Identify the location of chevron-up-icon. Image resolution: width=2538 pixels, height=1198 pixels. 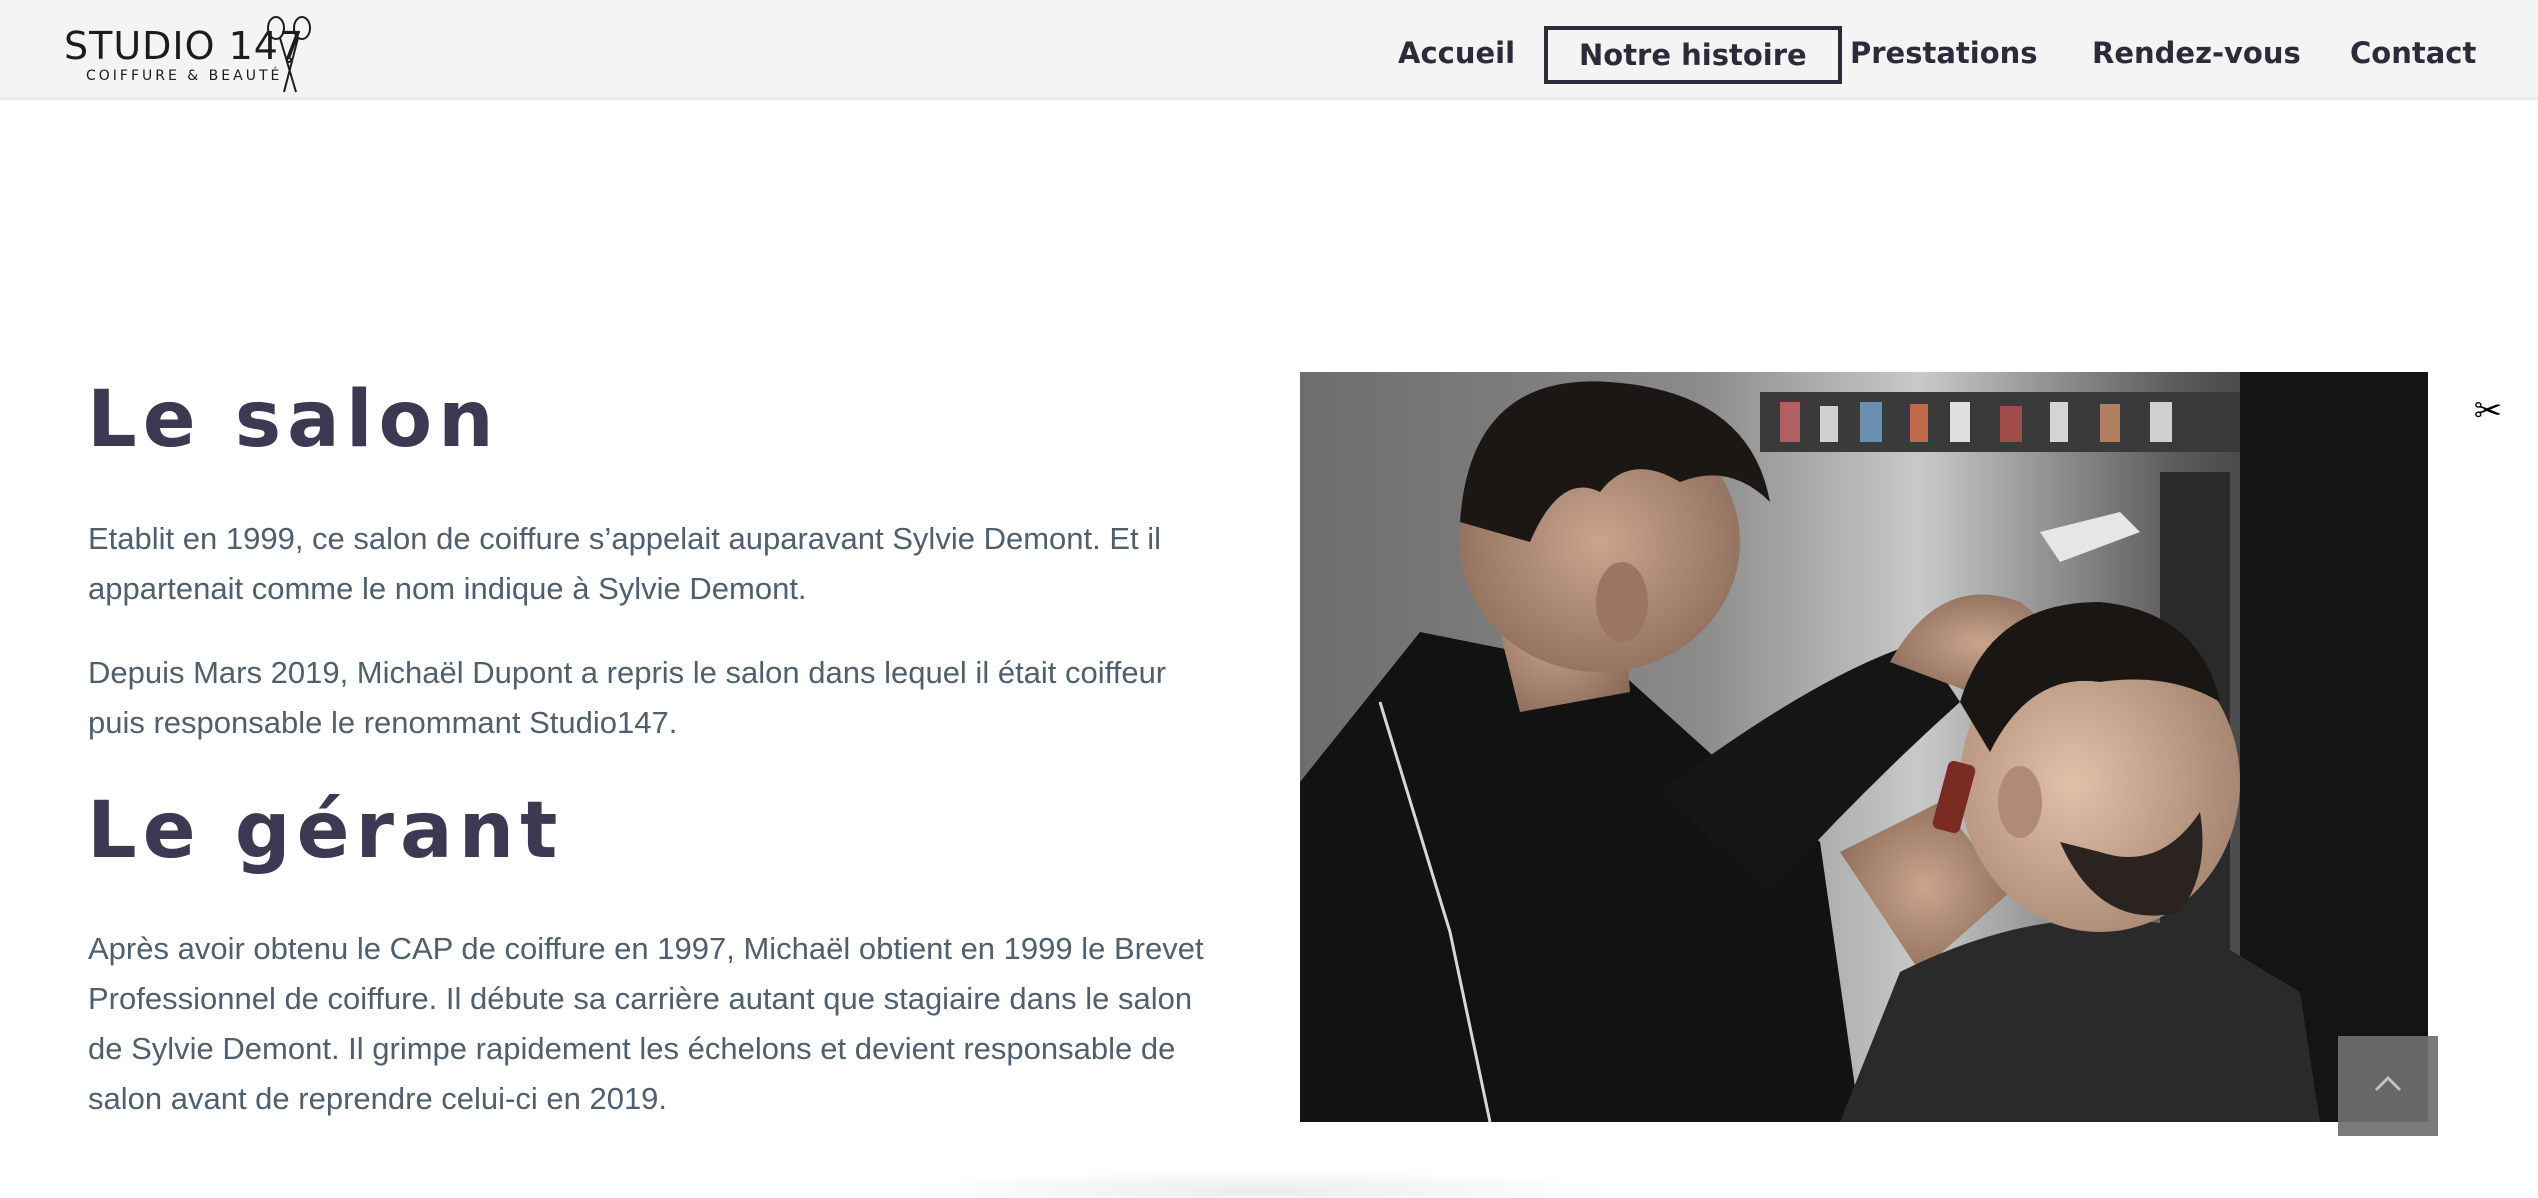
(2388, 1083).